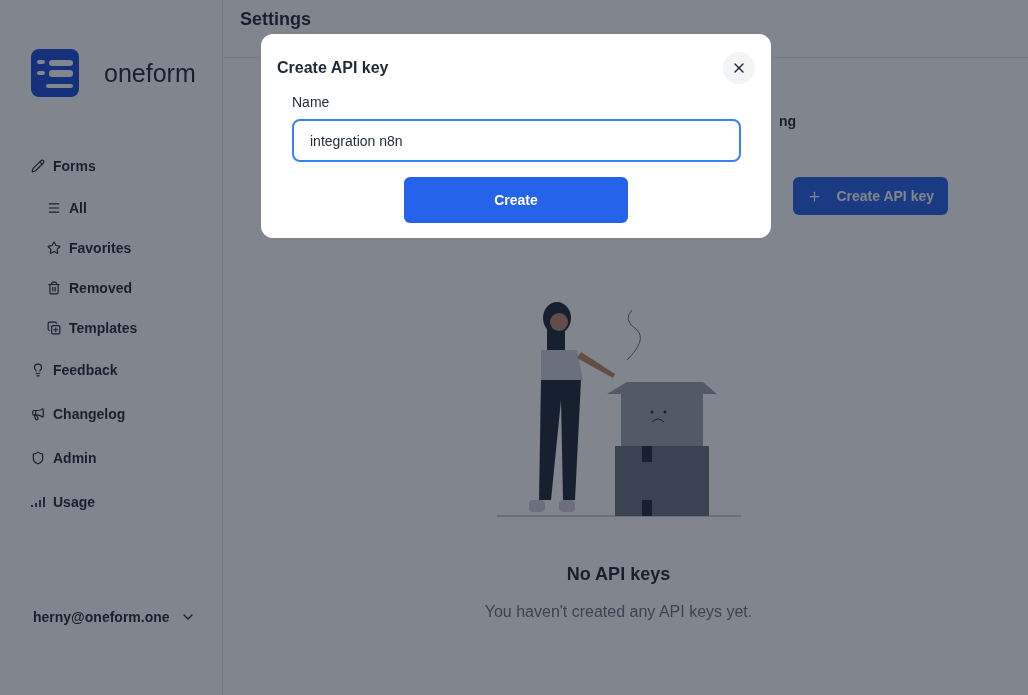  What do you see at coordinates (74, 370) in the screenshot?
I see `sidebar-item: Feedback` at bounding box center [74, 370].